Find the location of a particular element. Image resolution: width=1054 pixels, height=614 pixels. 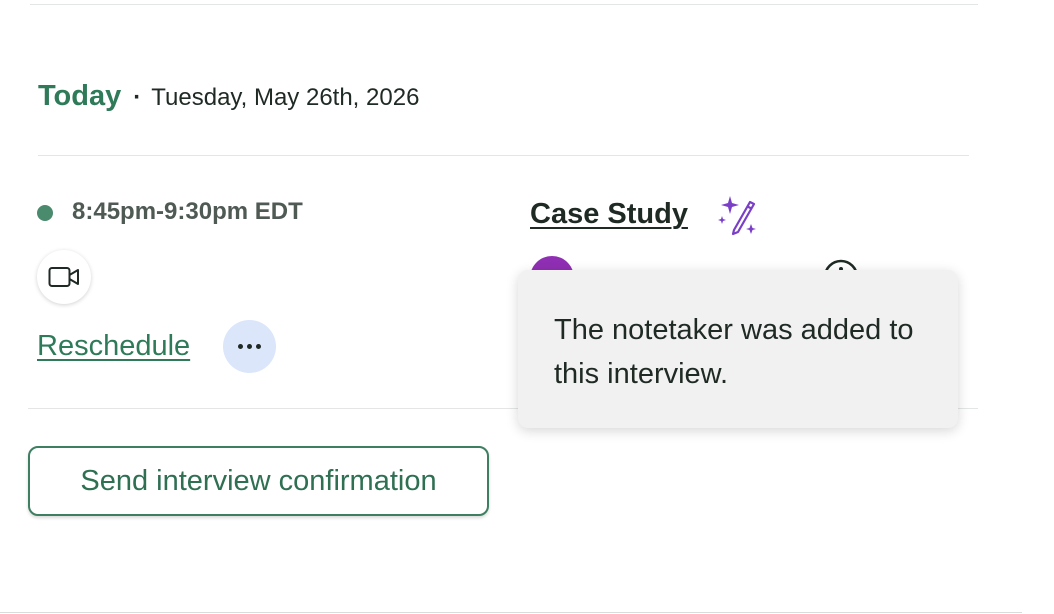

bottom-divider is located at coordinates (511, 612).